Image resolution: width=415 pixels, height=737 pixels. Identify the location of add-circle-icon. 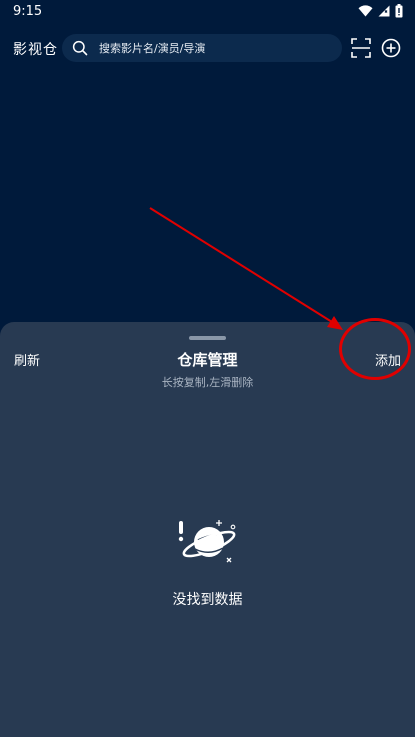
(391, 48).